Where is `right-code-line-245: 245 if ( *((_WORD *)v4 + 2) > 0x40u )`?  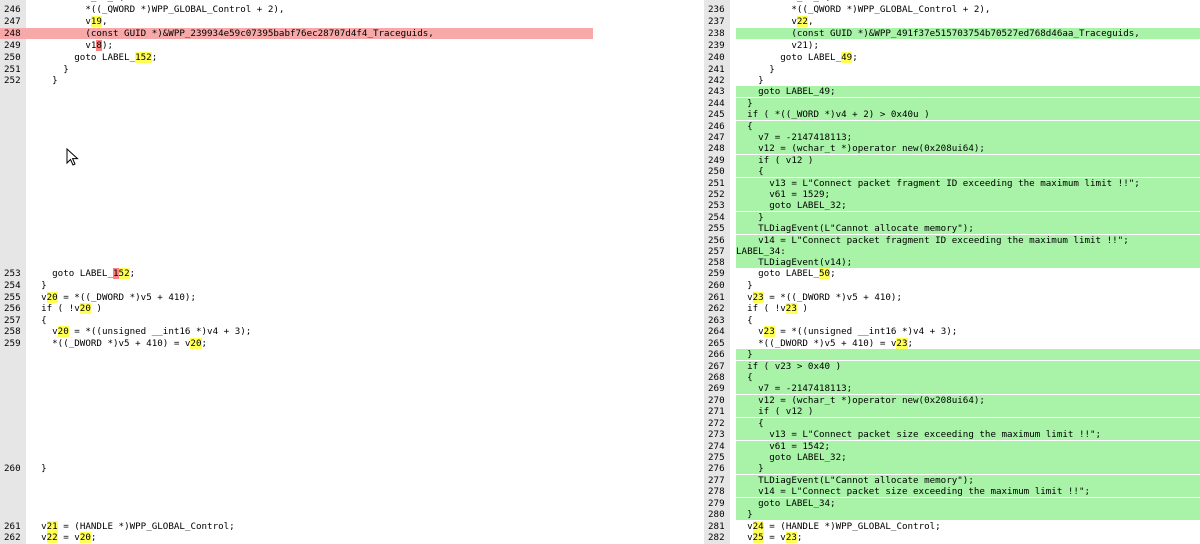 right-code-line-245: 245 if ( *((_WORD *)v4 + 2) > 0x40u ) is located at coordinates (952, 115).